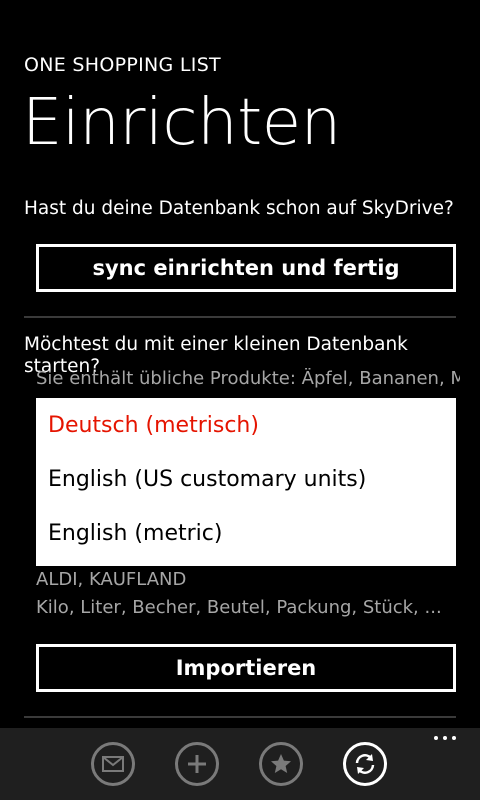 The height and width of the screenshot is (800, 480). What do you see at coordinates (246, 268) in the screenshot?
I see `sync-setup-button: sync einrichten und fertig` at bounding box center [246, 268].